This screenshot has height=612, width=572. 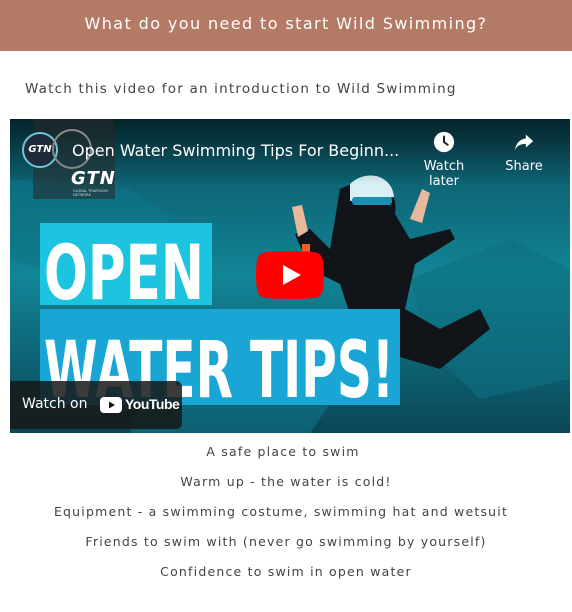 I want to click on list-item: Warm up - the water is cold!, so click(x=286, y=481).